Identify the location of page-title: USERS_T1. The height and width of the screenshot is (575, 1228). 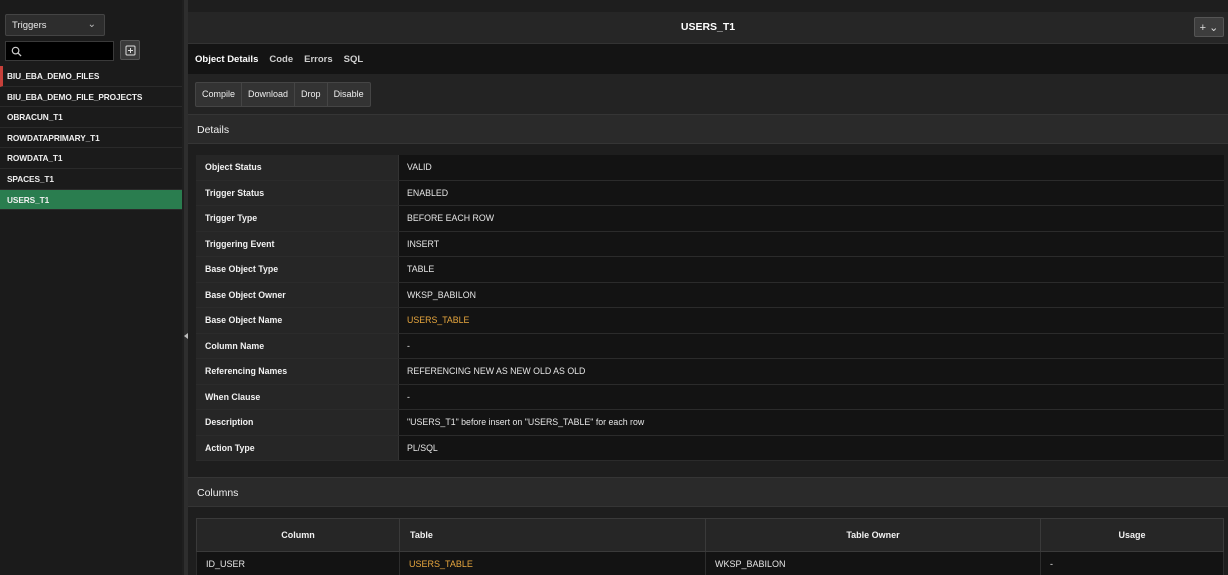
(708, 27).